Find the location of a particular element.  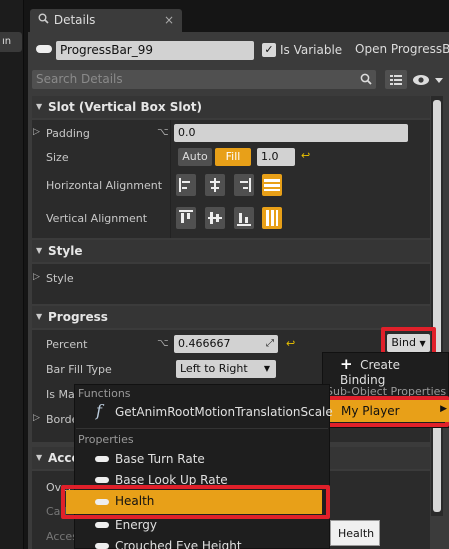

expand-icon: ⤢ is located at coordinates (270, 343).